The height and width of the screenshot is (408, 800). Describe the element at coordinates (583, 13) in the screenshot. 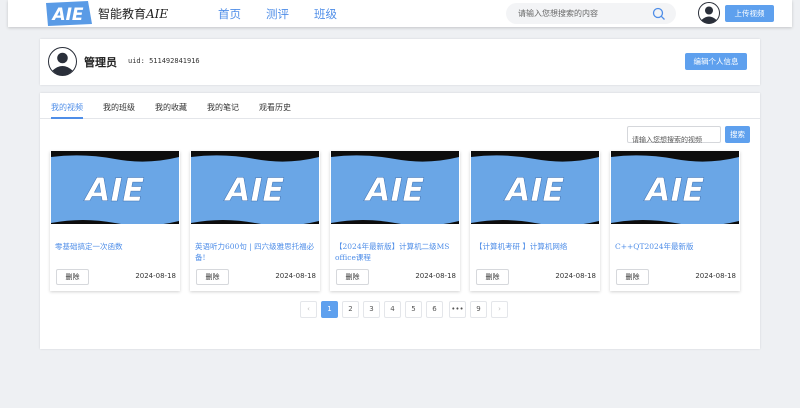

I see `global-search-input` at that location.